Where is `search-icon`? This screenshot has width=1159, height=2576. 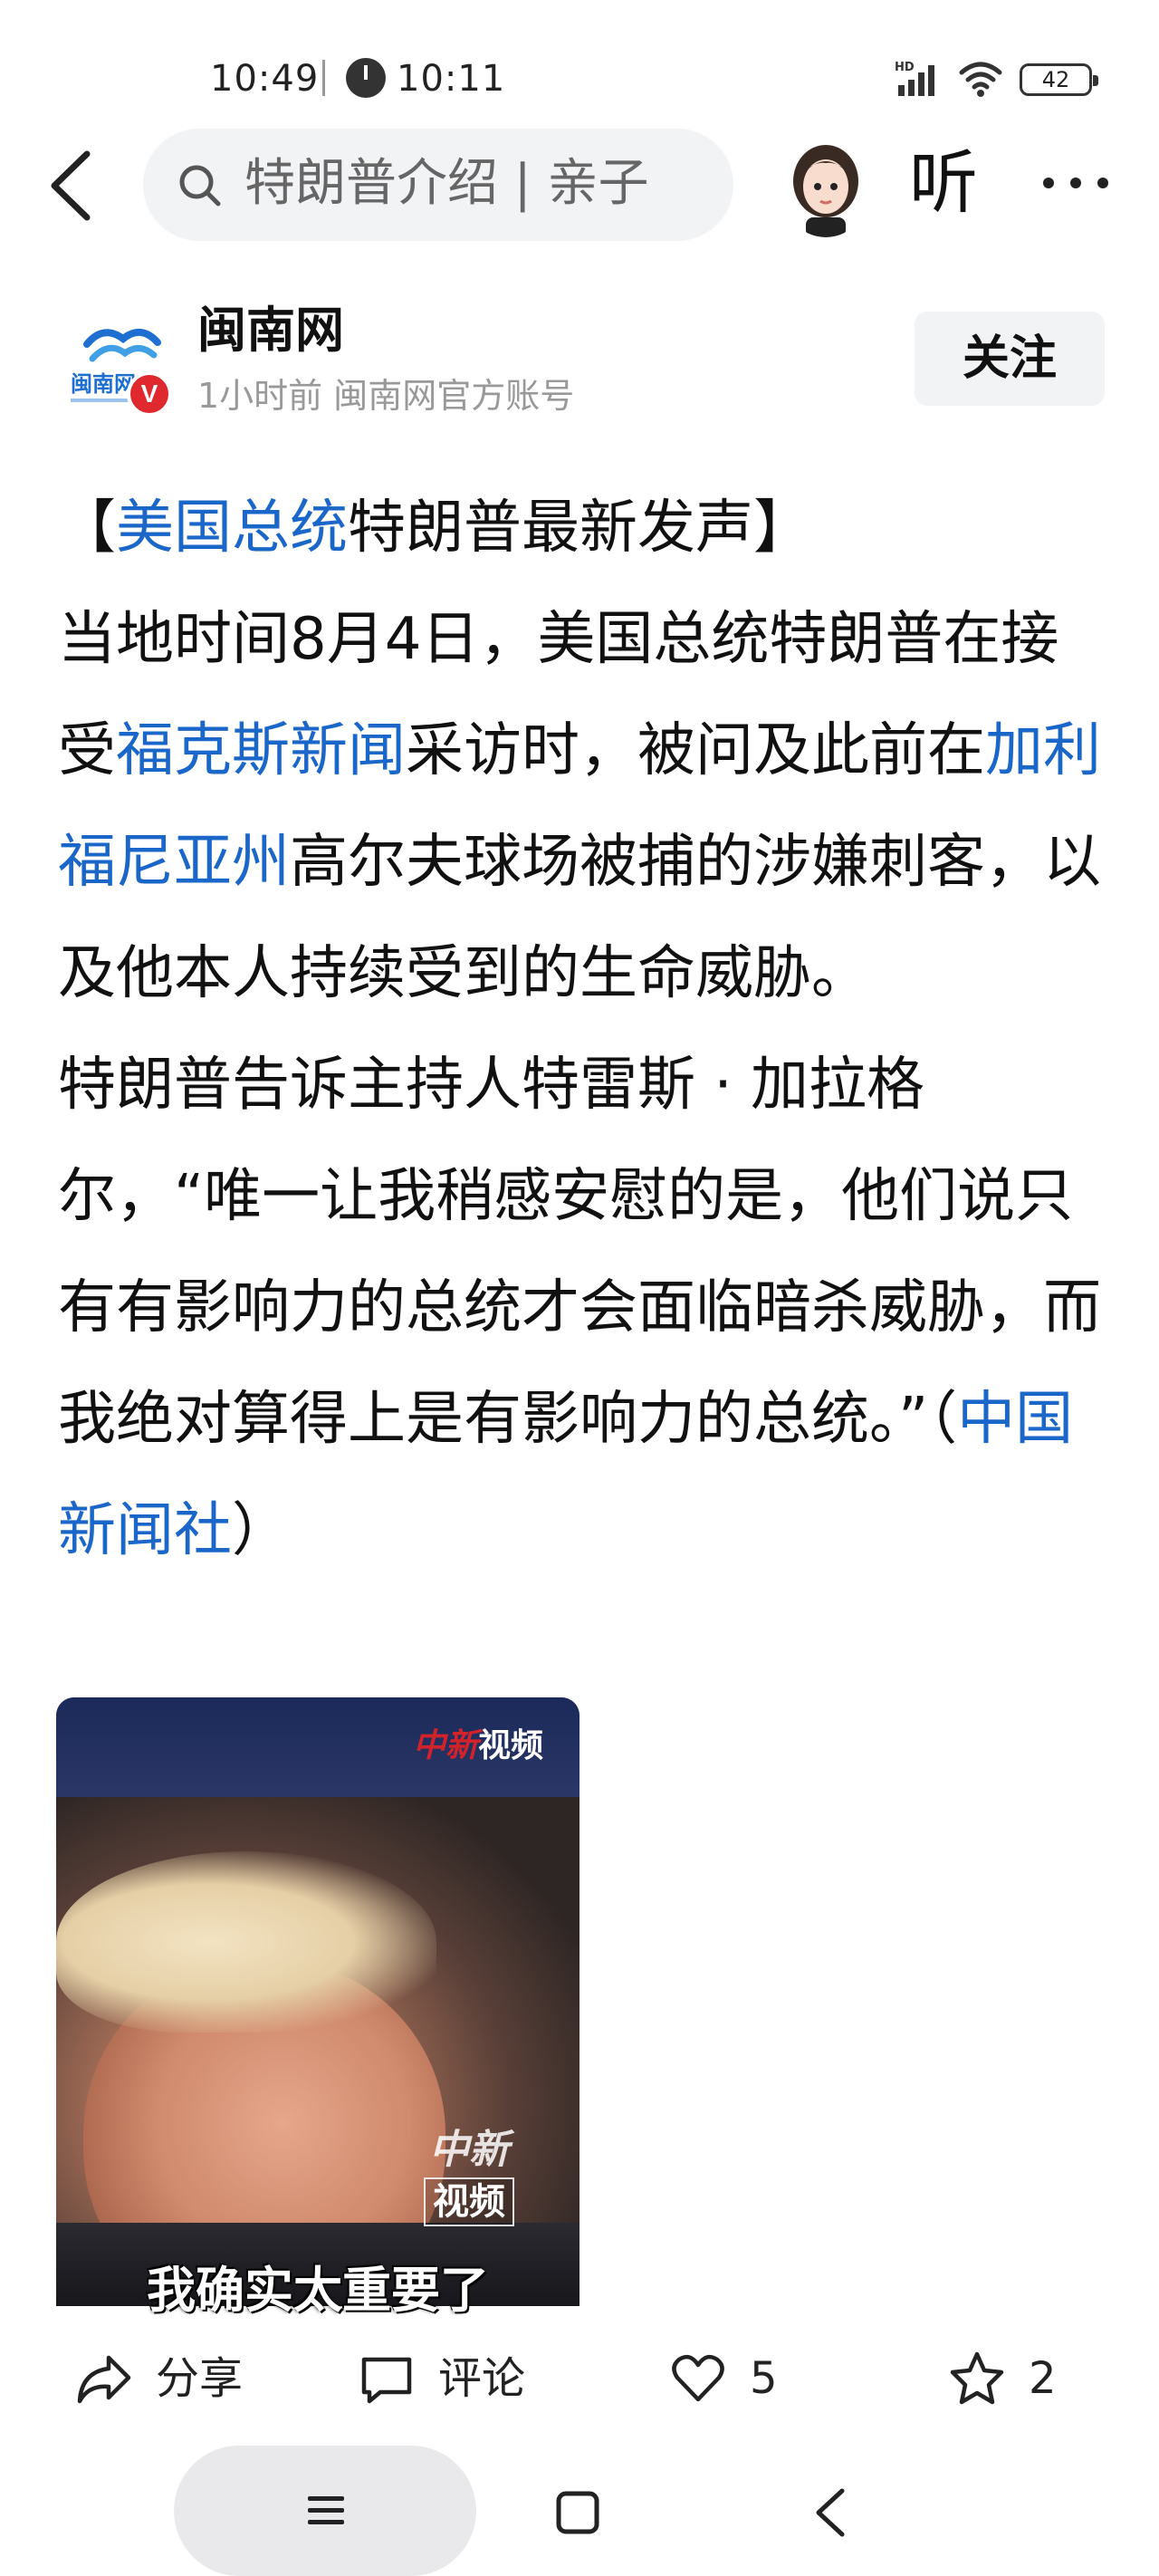 search-icon is located at coordinates (200, 186).